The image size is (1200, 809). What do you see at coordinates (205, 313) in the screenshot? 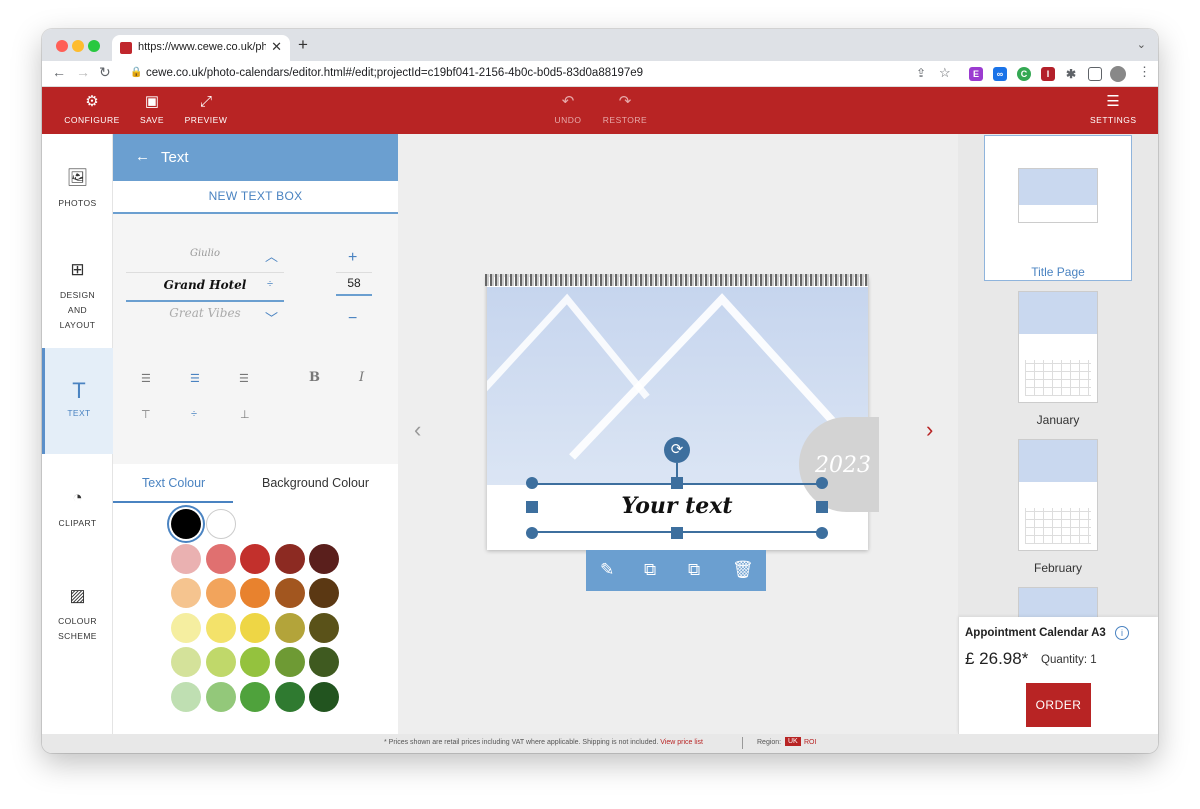
I see `font-option-great-vibes: Great Vibes` at bounding box center [205, 313].